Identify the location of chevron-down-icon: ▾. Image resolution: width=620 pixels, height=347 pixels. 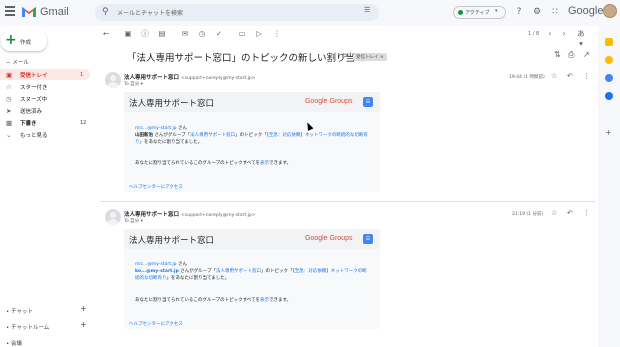
(496, 11).